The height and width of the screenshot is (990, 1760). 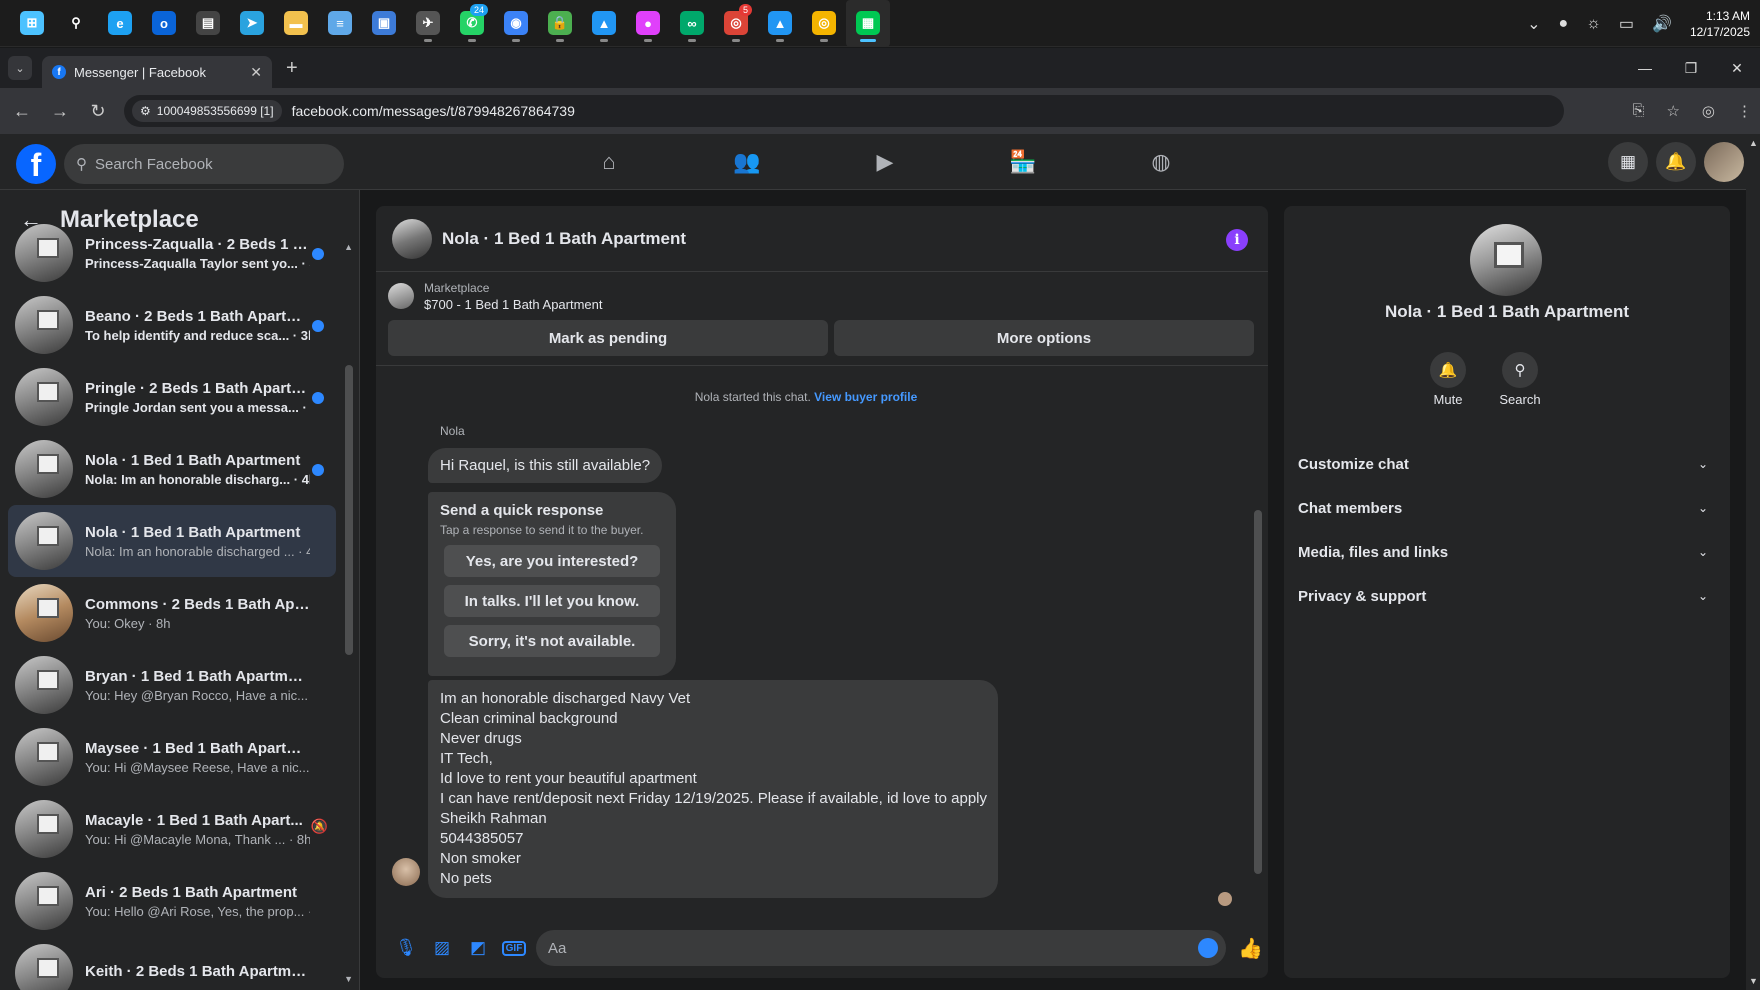 I want to click on file-explorer-icon: ▬, so click(x=296, y=23).